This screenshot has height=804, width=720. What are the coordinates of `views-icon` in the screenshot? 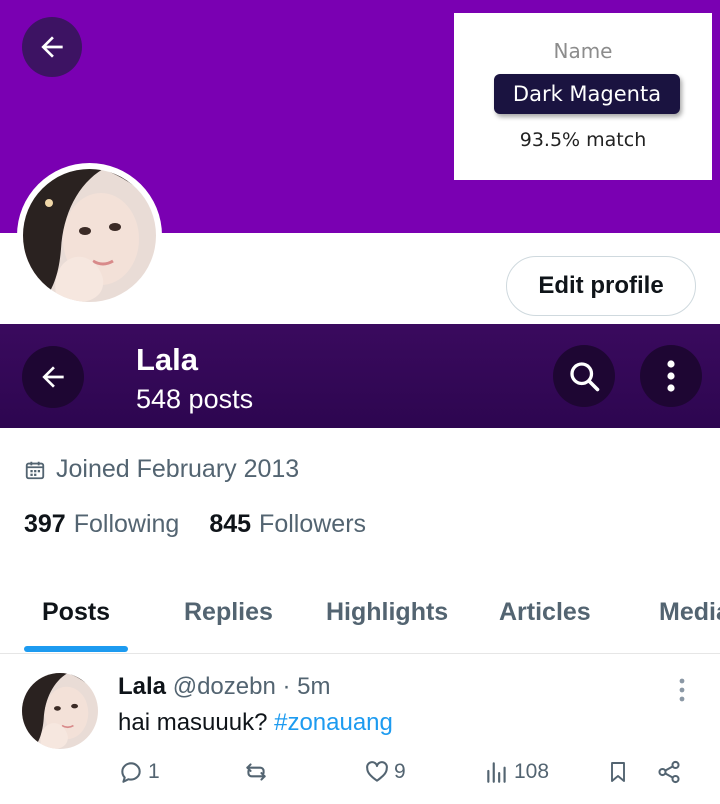 It's located at (496, 772).